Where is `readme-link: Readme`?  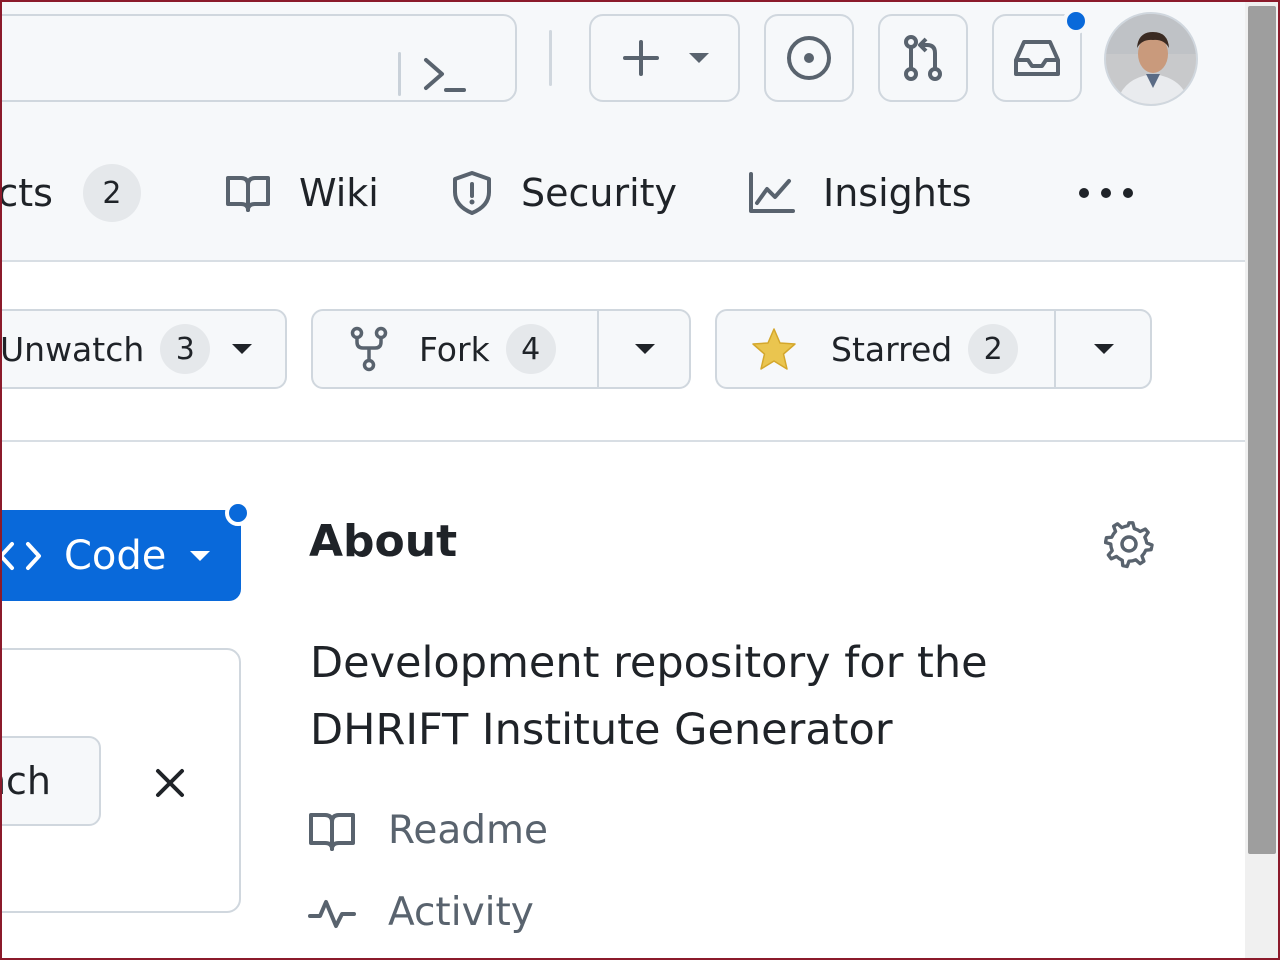
readme-link: Readme is located at coordinates (428, 830).